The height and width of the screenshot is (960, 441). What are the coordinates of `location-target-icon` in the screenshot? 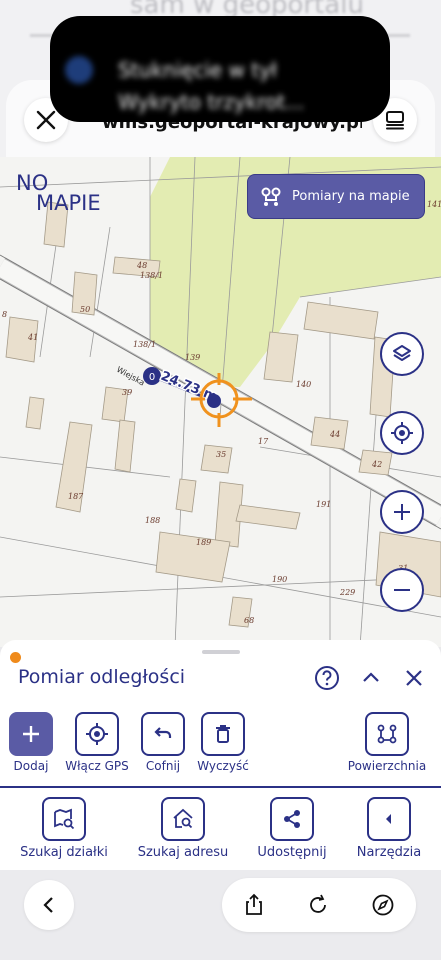 It's located at (402, 433).